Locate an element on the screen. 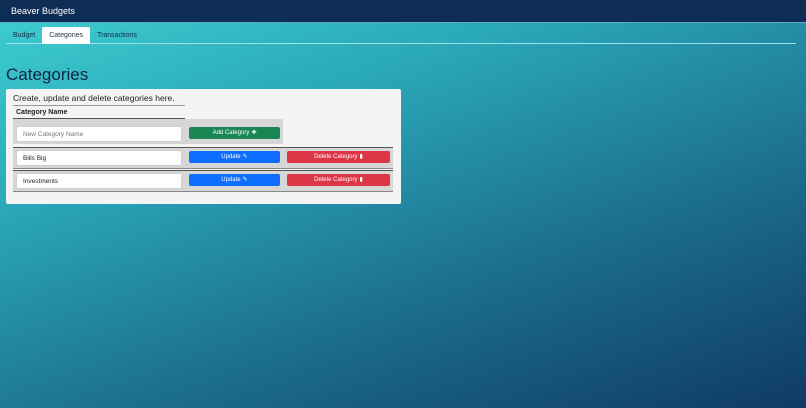 Image resolution: width=806 pixels, height=408 pixels. navbar: Beaver Budgets is located at coordinates (403, 11).